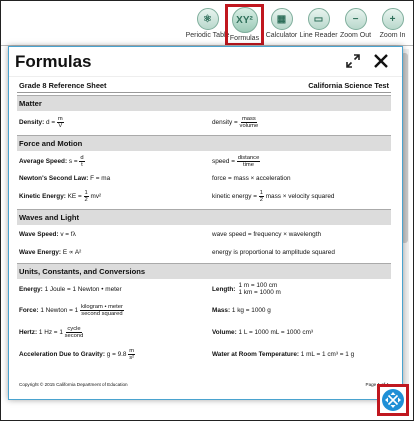  What do you see at coordinates (251, 310) in the screenshot?
I see `mass-eq: 1 kg = 1000 g` at bounding box center [251, 310].